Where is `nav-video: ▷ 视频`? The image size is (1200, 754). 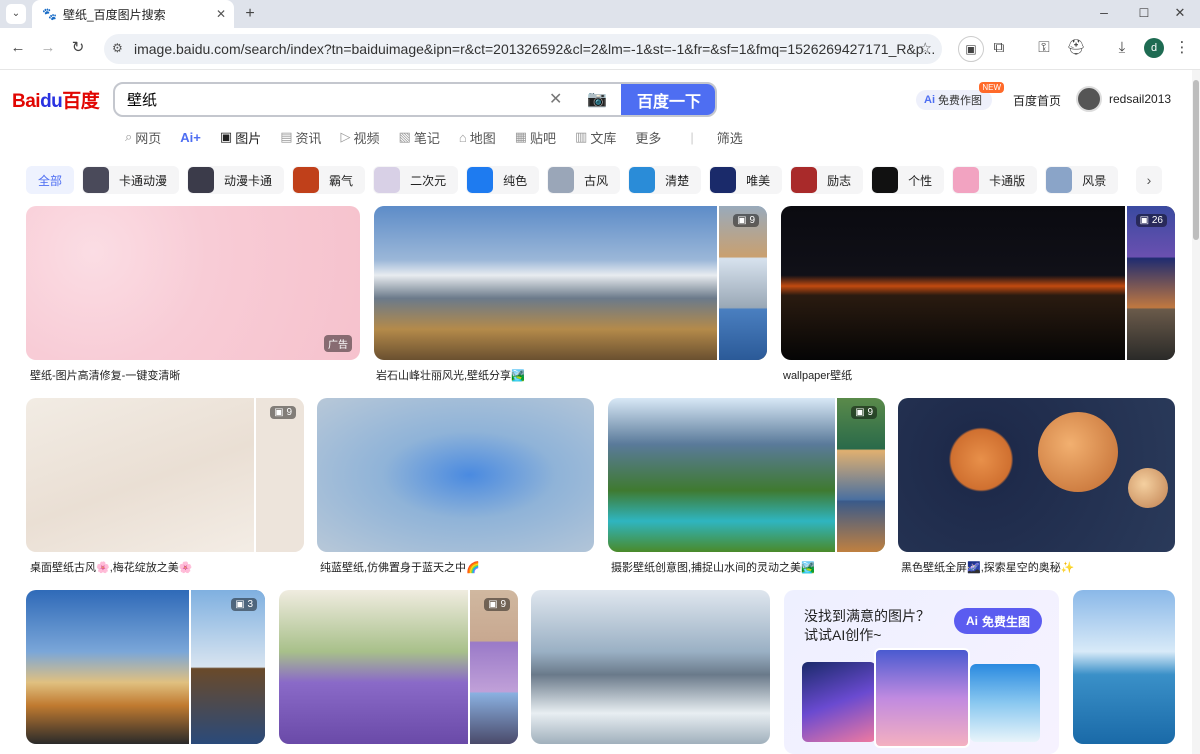 nav-video: ▷ 视频 is located at coordinates (360, 137).